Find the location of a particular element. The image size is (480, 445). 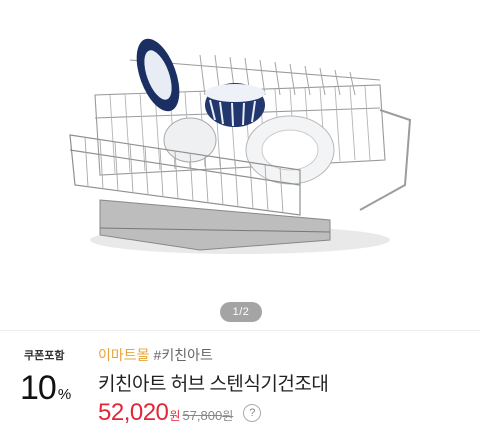

discount-unit: % is located at coordinates (64, 394).